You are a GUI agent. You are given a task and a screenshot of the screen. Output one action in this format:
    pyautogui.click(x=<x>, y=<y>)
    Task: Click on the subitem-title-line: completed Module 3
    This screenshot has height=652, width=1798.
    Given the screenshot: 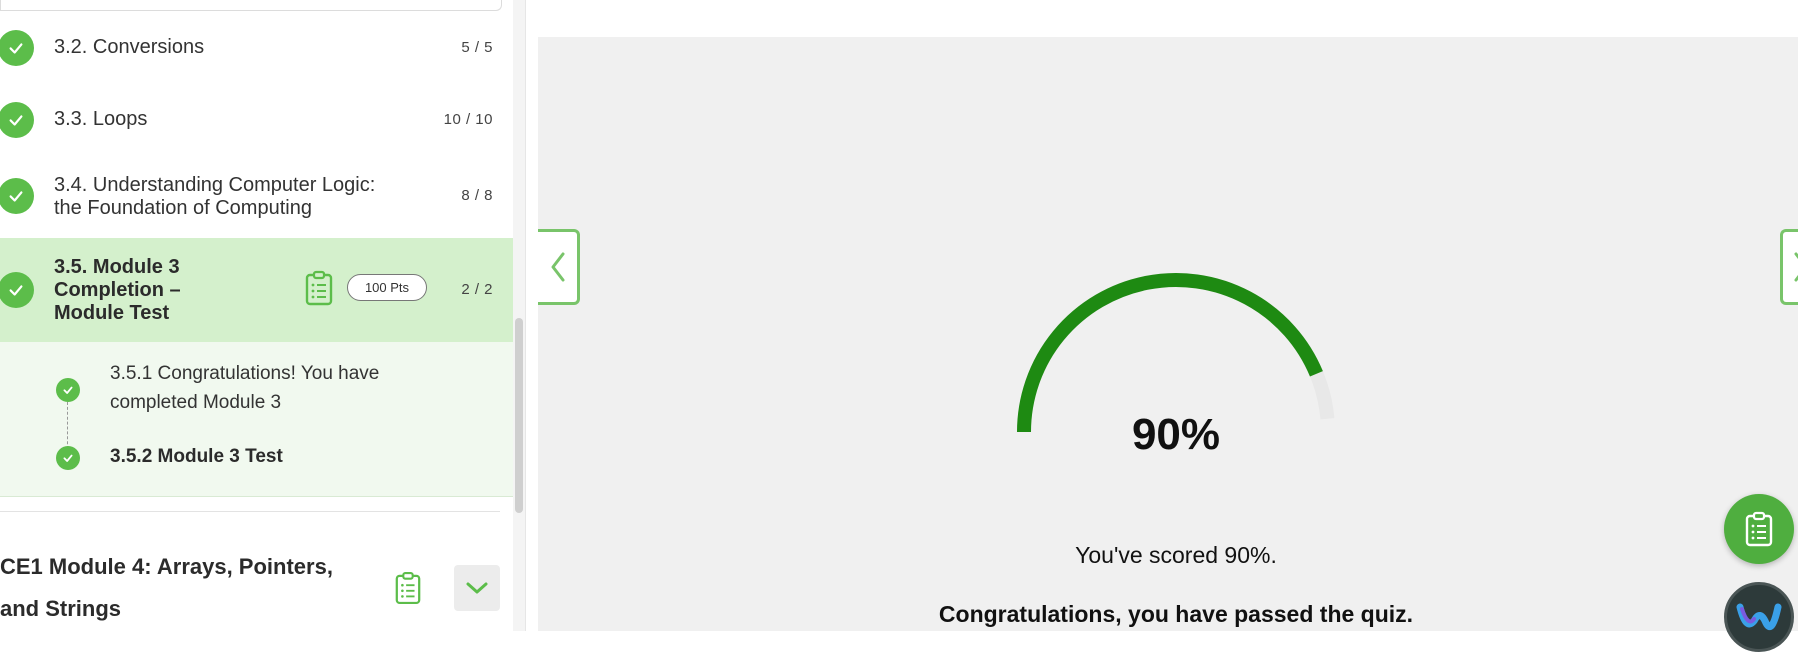 What is the action you would take?
    pyautogui.click(x=196, y=402)
    